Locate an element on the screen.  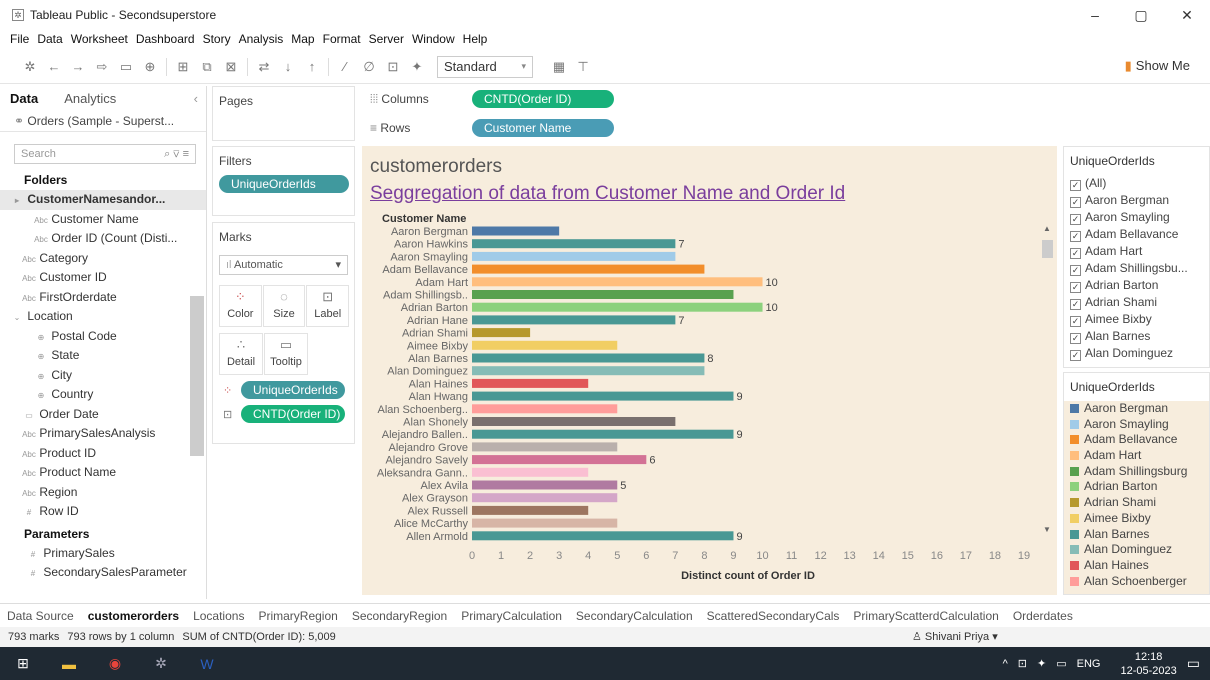
notification-icon: ▭ is located at coordinates (1193, 663).